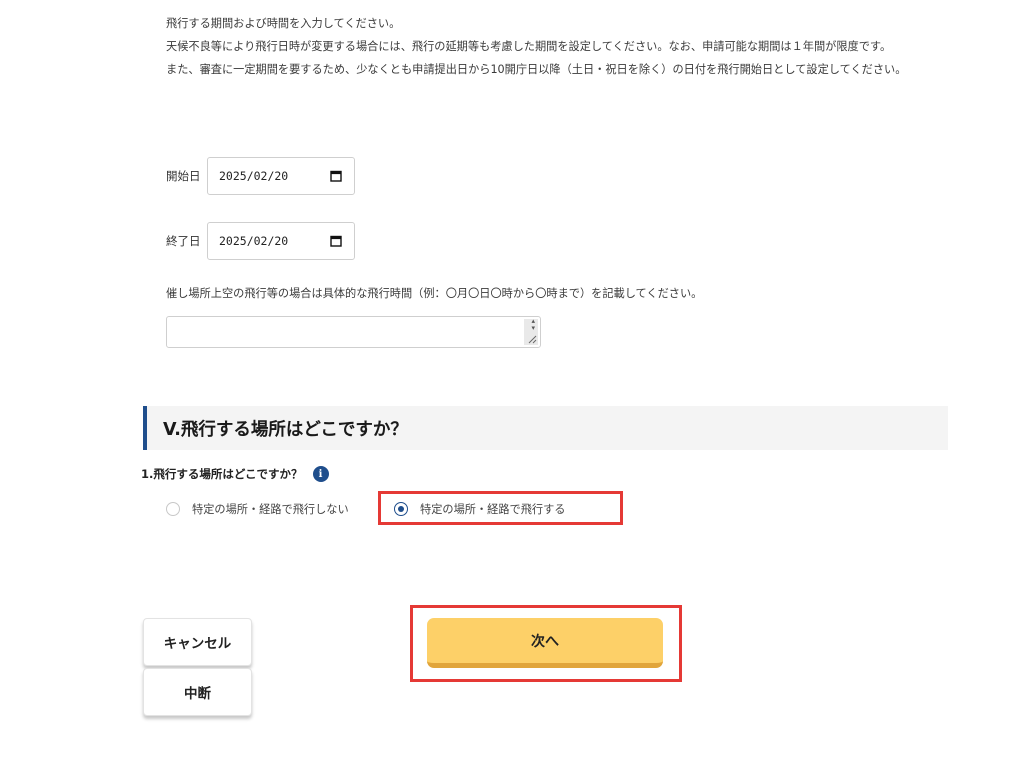  I want to click on cancel-button: キャンセル, so click(197, 642).